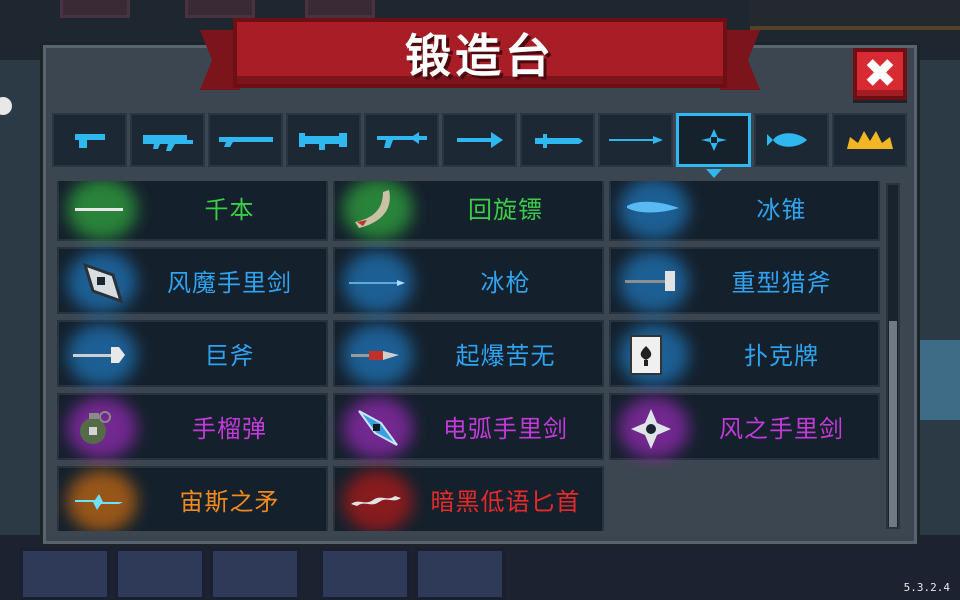 This screenshot has height=600, width=960. Describe the element at coordinates (192, 353) in the screenshot. I see `weapon-card: 巨斧` at that location.